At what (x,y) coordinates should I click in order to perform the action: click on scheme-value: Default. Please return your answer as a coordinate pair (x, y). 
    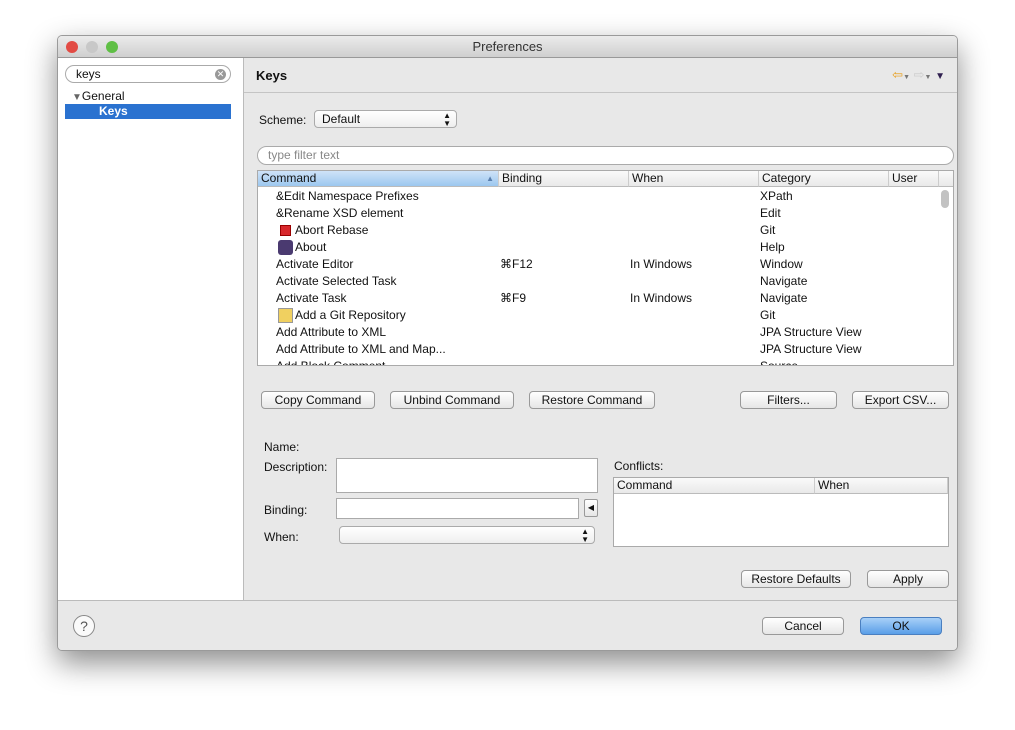
    Looking at the image, I should click on (341, 119).